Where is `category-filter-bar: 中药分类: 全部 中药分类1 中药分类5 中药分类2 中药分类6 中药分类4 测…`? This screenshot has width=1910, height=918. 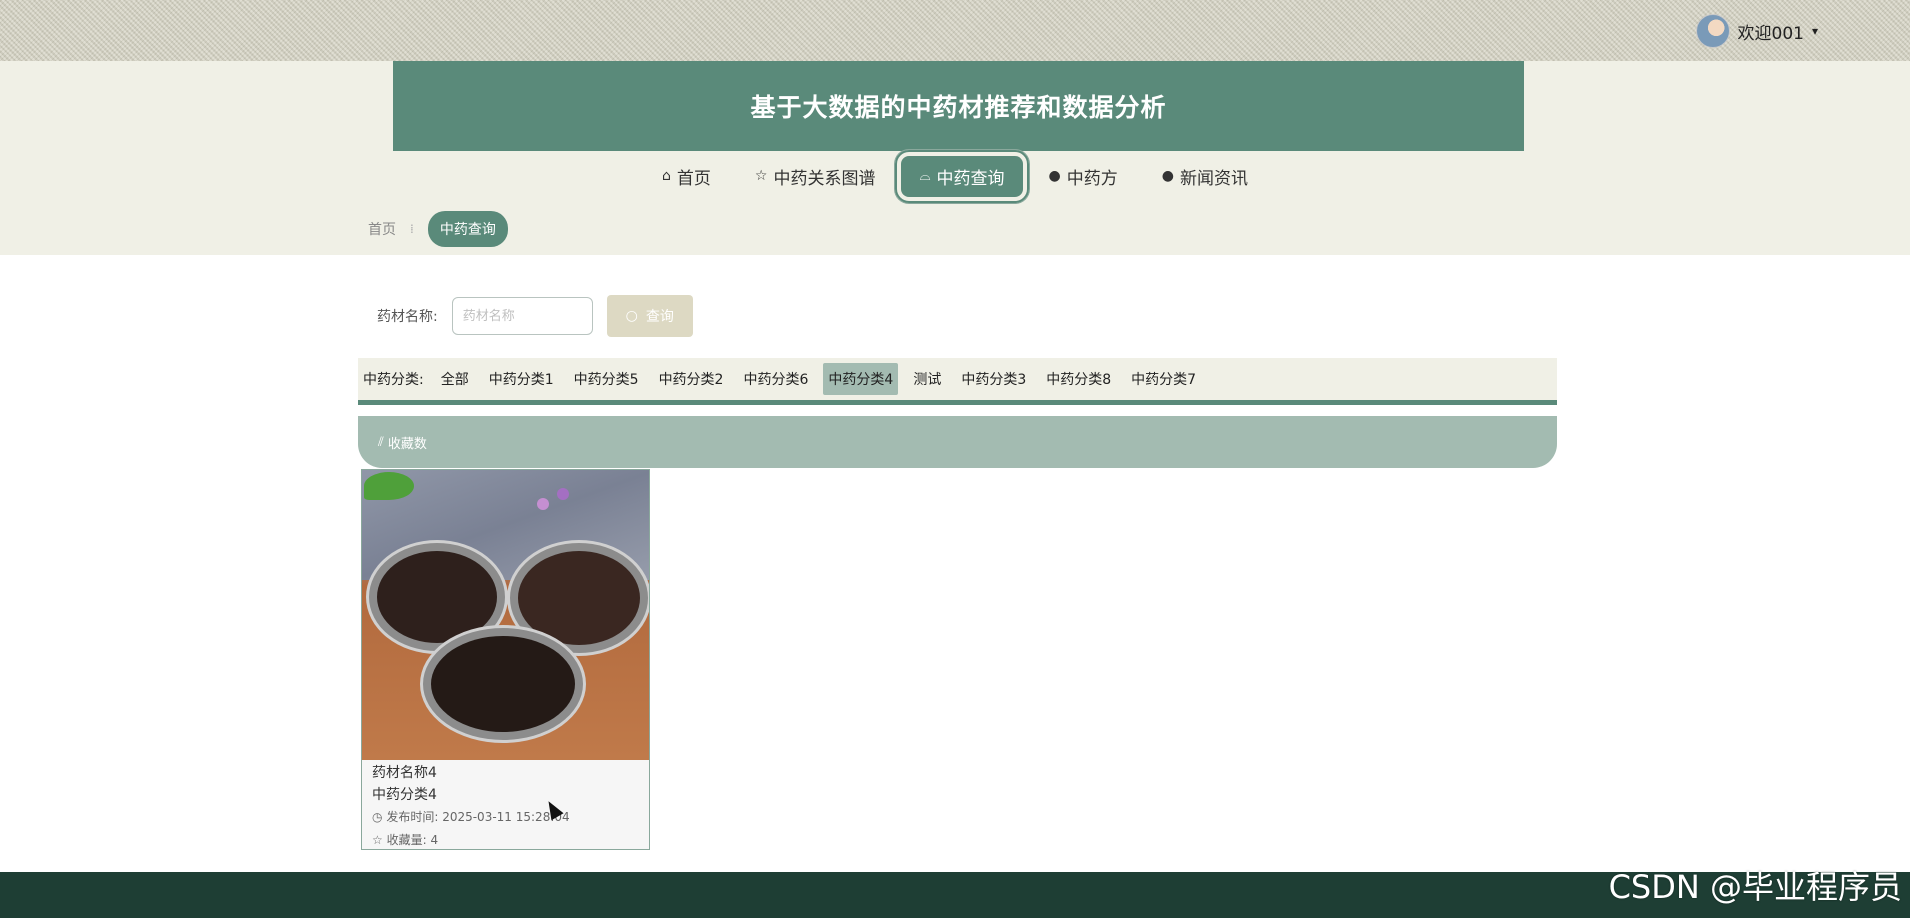 category-filter-bar: 中药分类: 全部 中药分类1 中药分类5 中药分类2 中药分类6 中药分类4 测… is located at coordinates (957, 379).